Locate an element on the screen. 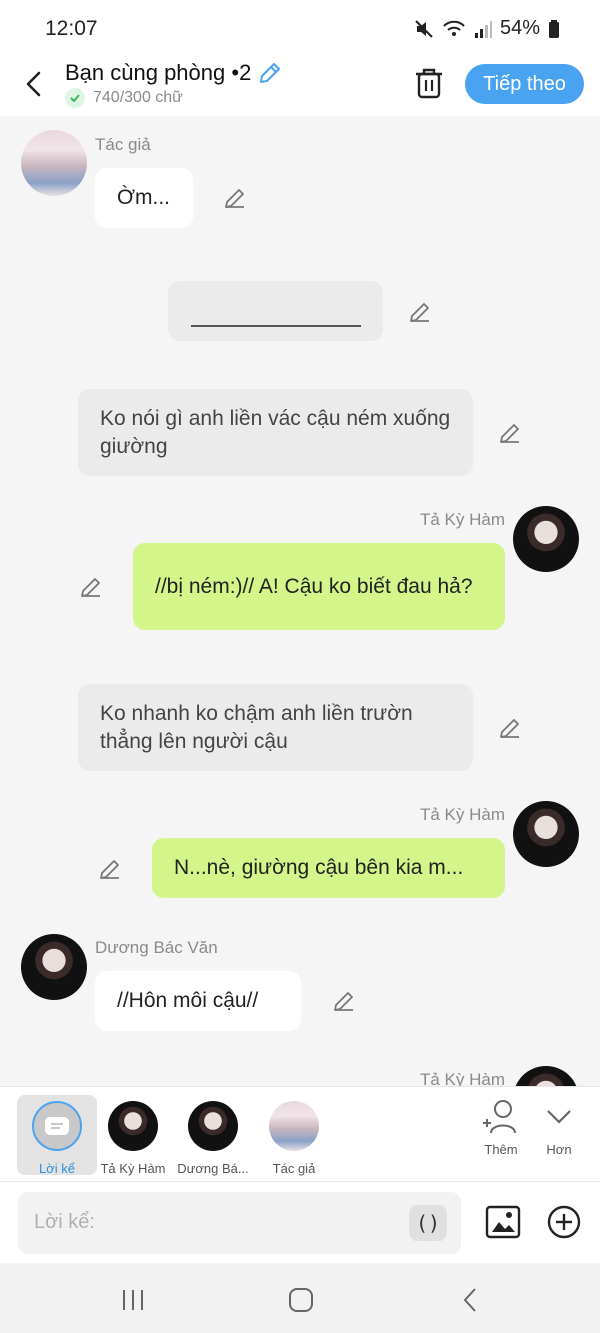 The height and width of the screenshot is (1333, 600). status-icons: 54% is located at coordinates (487, 28).